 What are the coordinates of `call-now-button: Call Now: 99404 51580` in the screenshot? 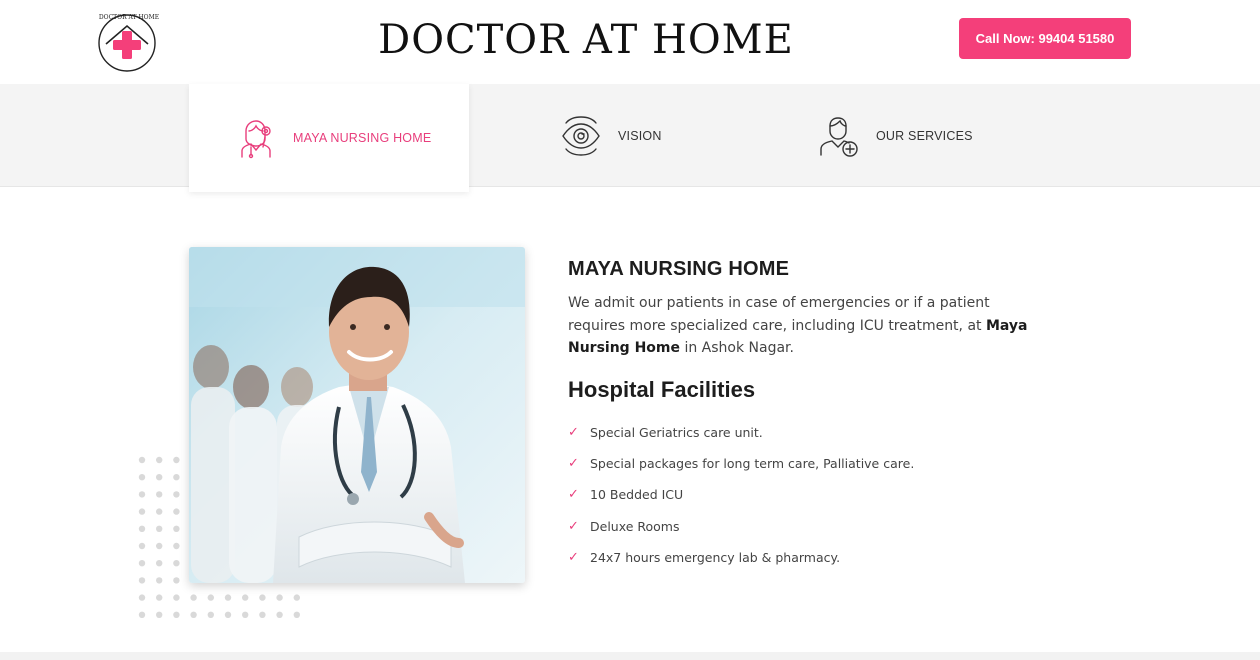 It's located at (1045, 38).